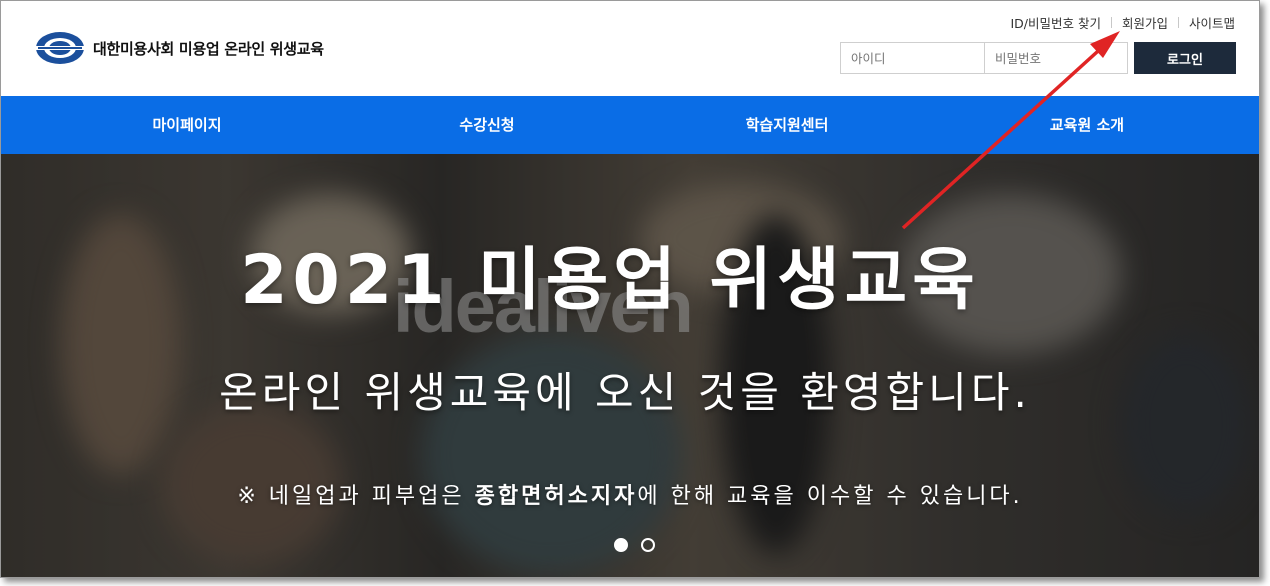 This screenshot has width=1270, height=586. I want to click on note-suffix: 에 한해 교육을 이수할 수 있습니다., so click(830, 496).